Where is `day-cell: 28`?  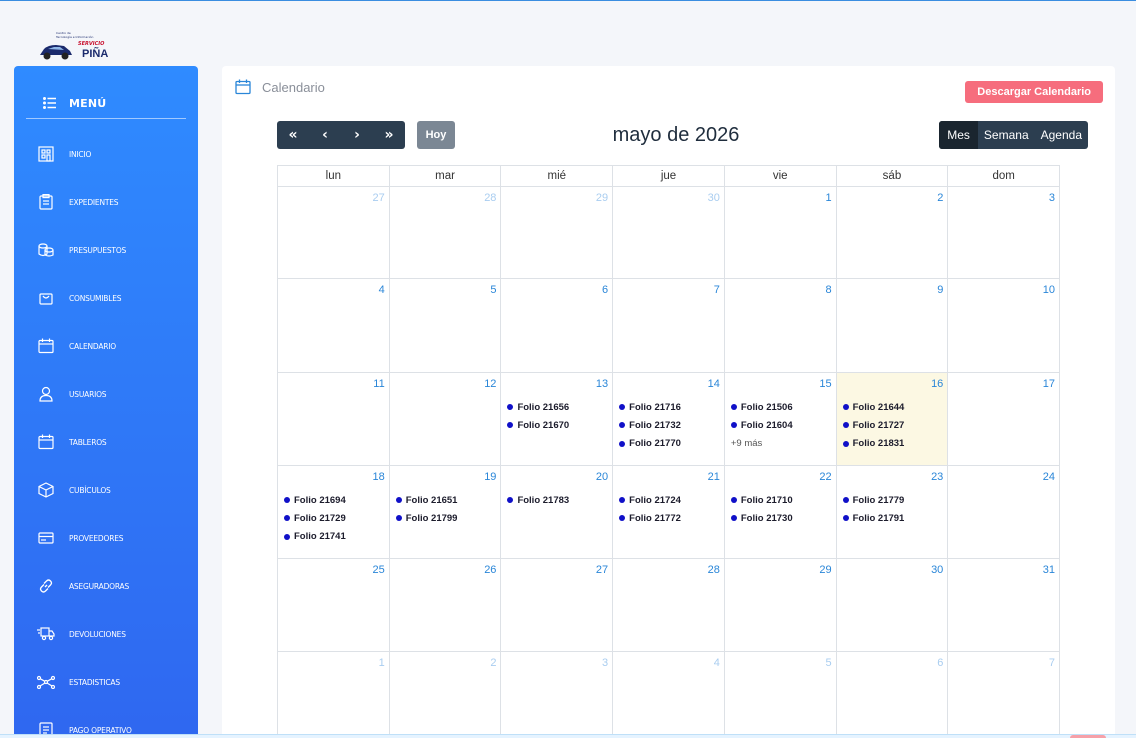
day-cell: 28 is located at coordinates (669, 605).